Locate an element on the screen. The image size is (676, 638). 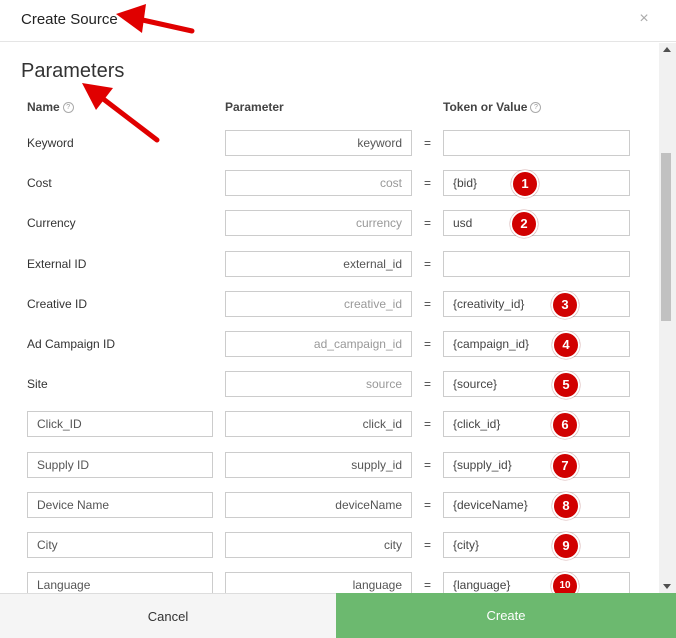
parameter-row: Currency = 2 is located at coordinates (330, 224).